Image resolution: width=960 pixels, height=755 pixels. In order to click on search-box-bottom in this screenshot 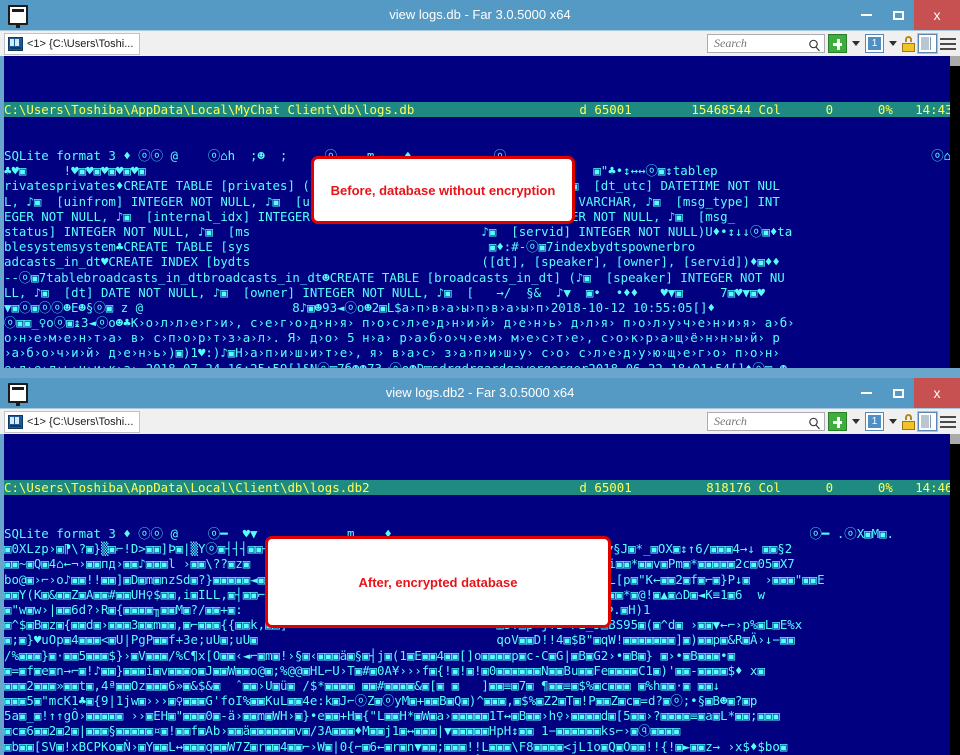, I will do `click(766, 421)`.